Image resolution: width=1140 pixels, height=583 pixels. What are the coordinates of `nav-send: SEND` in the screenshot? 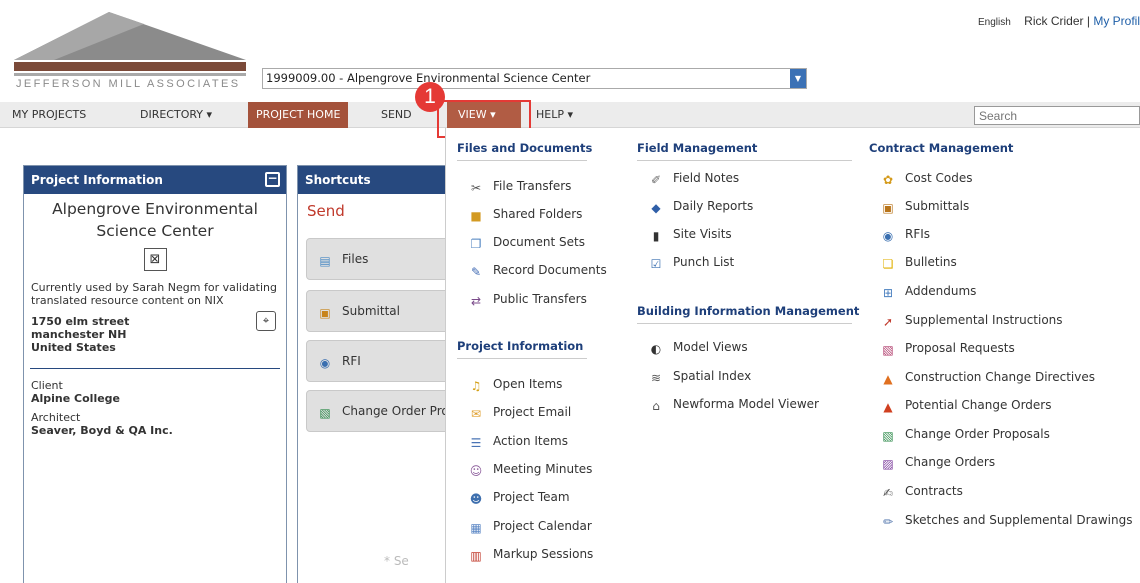 It's located at (396, 115).